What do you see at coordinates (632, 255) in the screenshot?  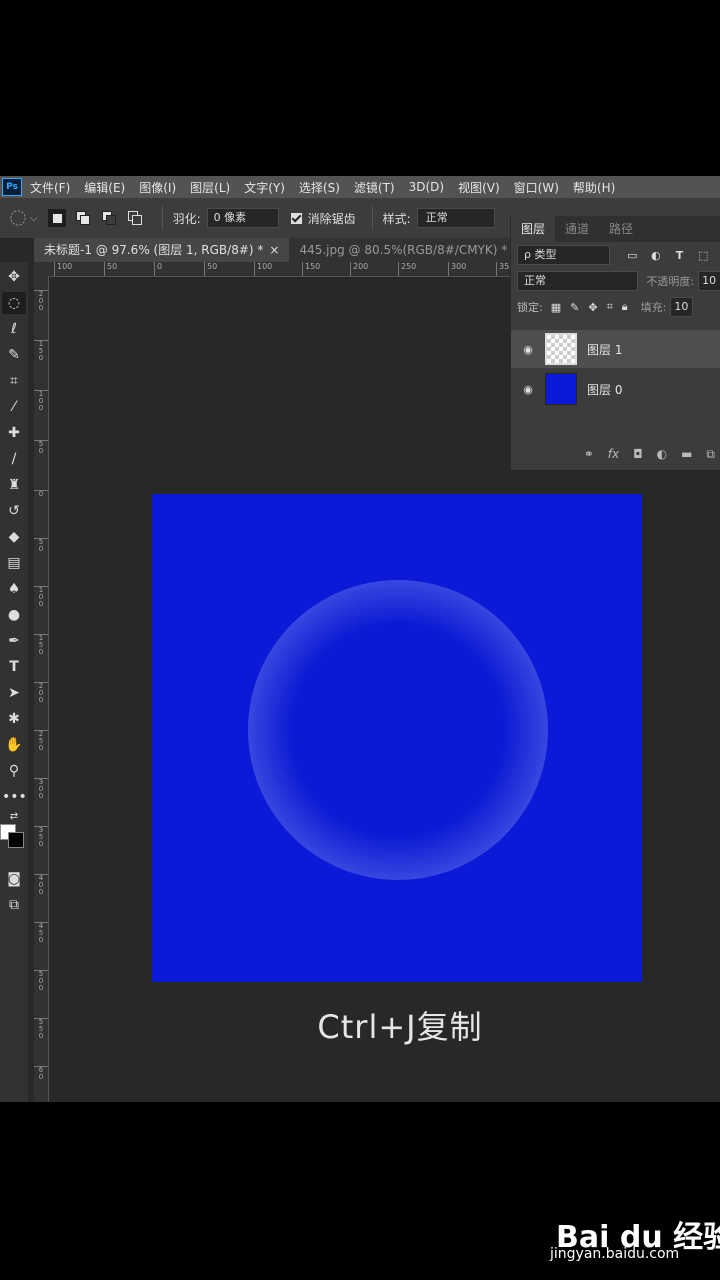 I see `image-filter-icon: ▭` at bounding box center [632, 255].